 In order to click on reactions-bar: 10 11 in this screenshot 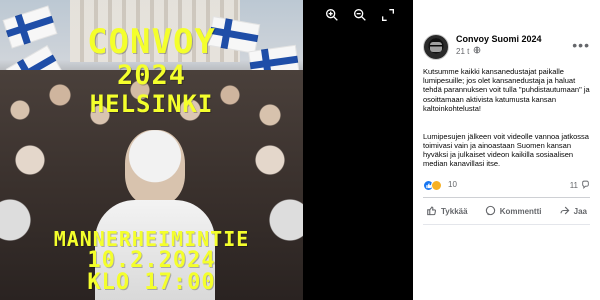, I will do `click(506, 187)`.